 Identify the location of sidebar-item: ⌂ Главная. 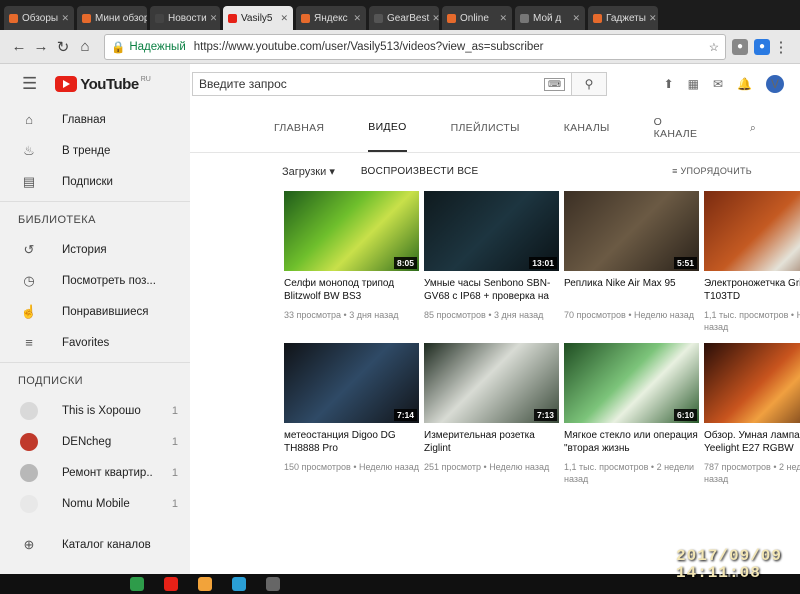
(95, 119).